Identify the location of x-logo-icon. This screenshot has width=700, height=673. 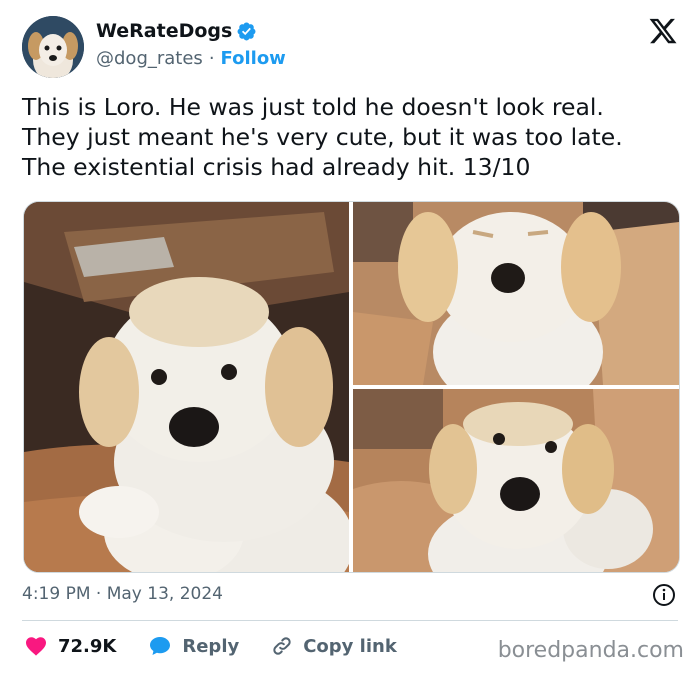
(663, 31).